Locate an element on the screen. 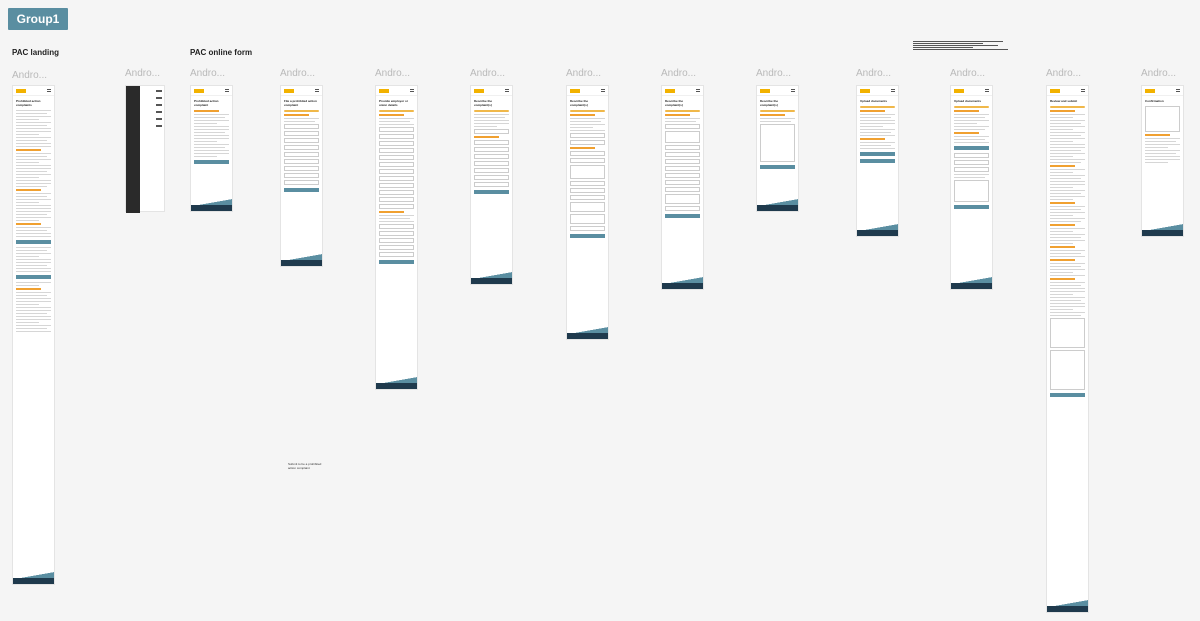 This screenshot has width=1200, height=621. android-frame-file-complaint: File a prohibited action complaint is located at coordinates (301, 176).